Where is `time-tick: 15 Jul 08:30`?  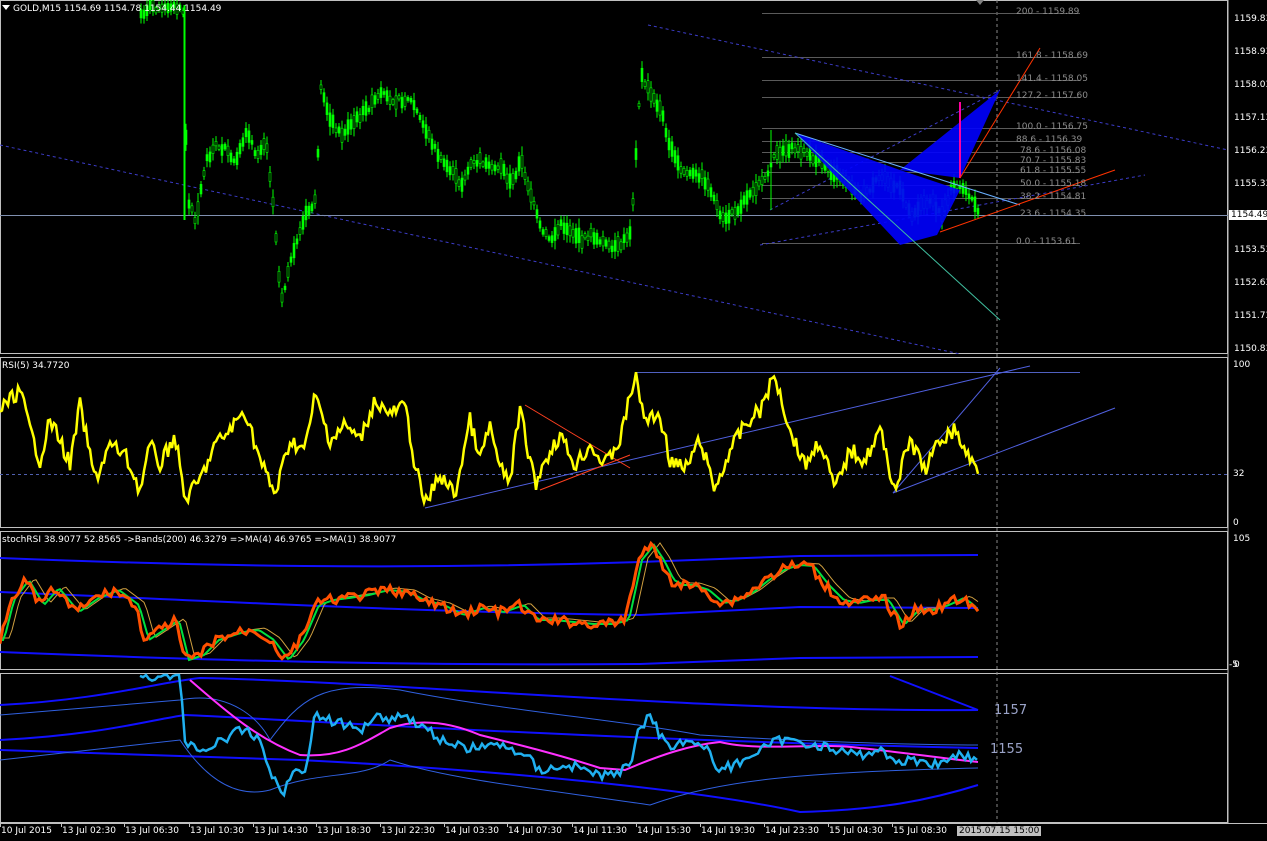 time-tick: 15 Jul 08:30 is located at coordinates (920, 831).